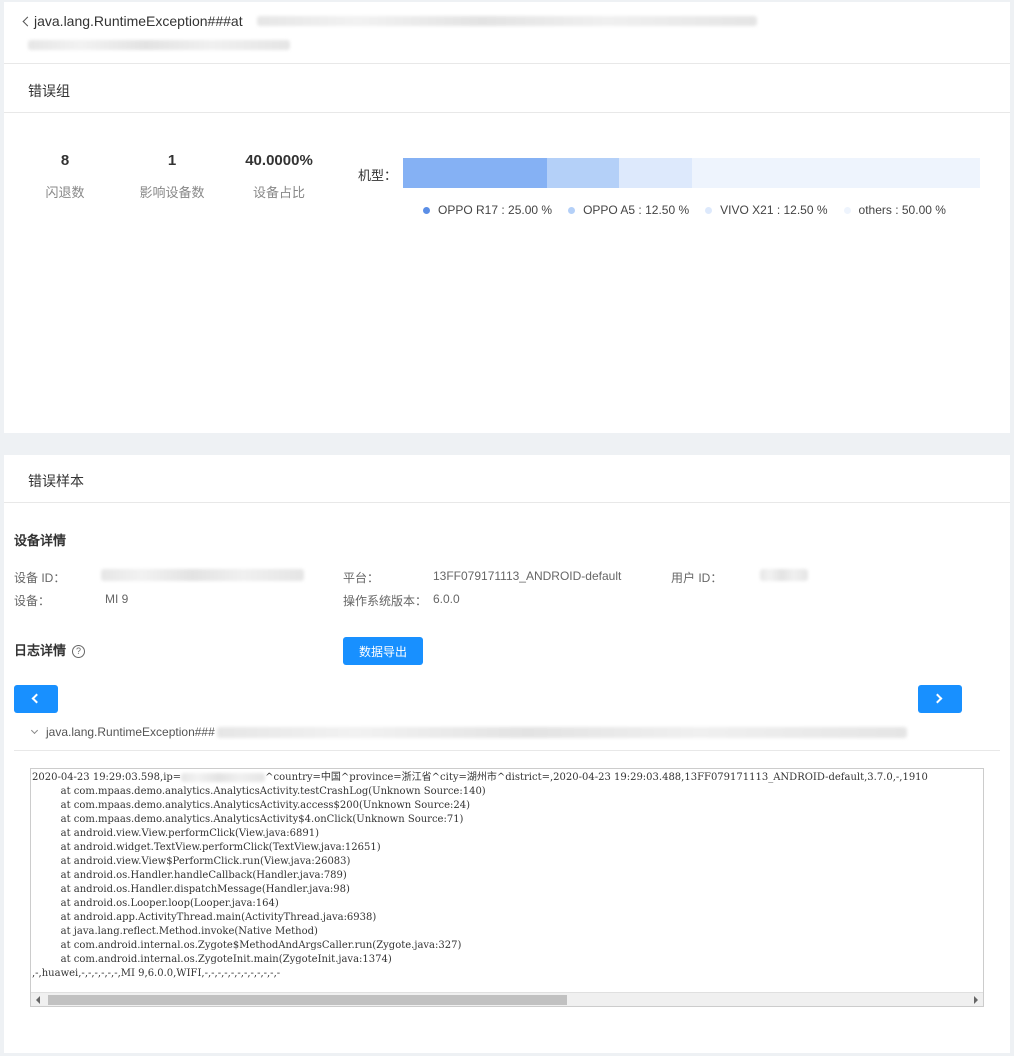 The height and width of the screenshot is (1056, 1014). What do you see at coordinates (65, 160) in the screenshot?
I see `stat-value: 8` at bounding box center [65, 160].